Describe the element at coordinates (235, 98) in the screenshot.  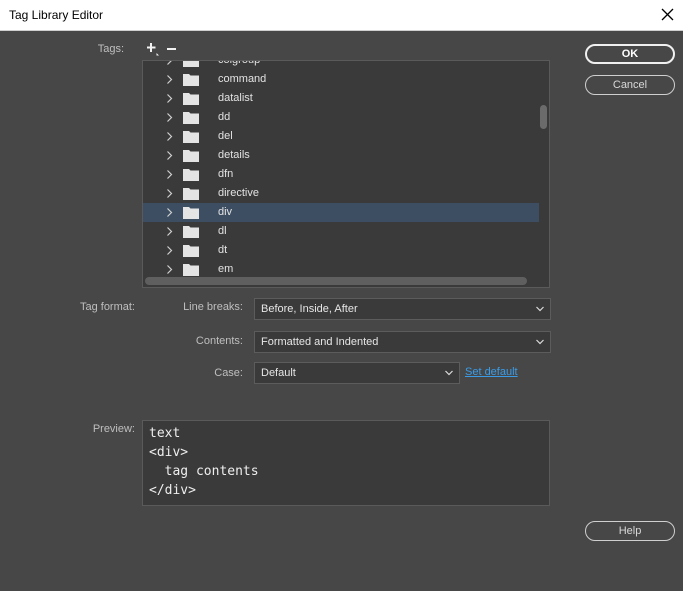
I see `tree-item-label: datalist` at that location.